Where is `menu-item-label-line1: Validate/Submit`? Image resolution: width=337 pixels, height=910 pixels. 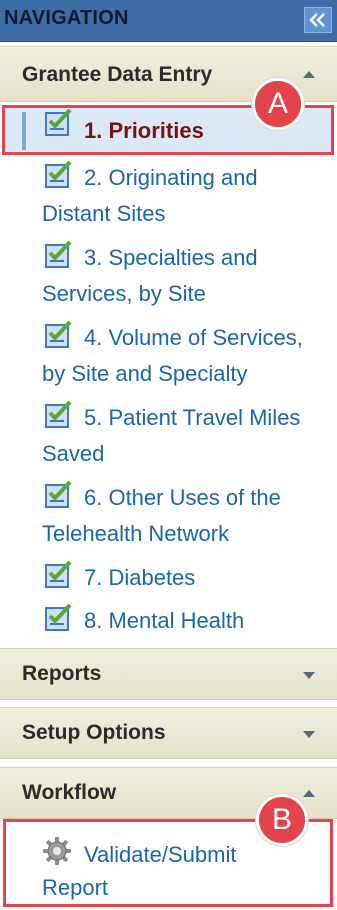
menu-item-label-line1: Validate/Submit is located at coordinates (160, 854).